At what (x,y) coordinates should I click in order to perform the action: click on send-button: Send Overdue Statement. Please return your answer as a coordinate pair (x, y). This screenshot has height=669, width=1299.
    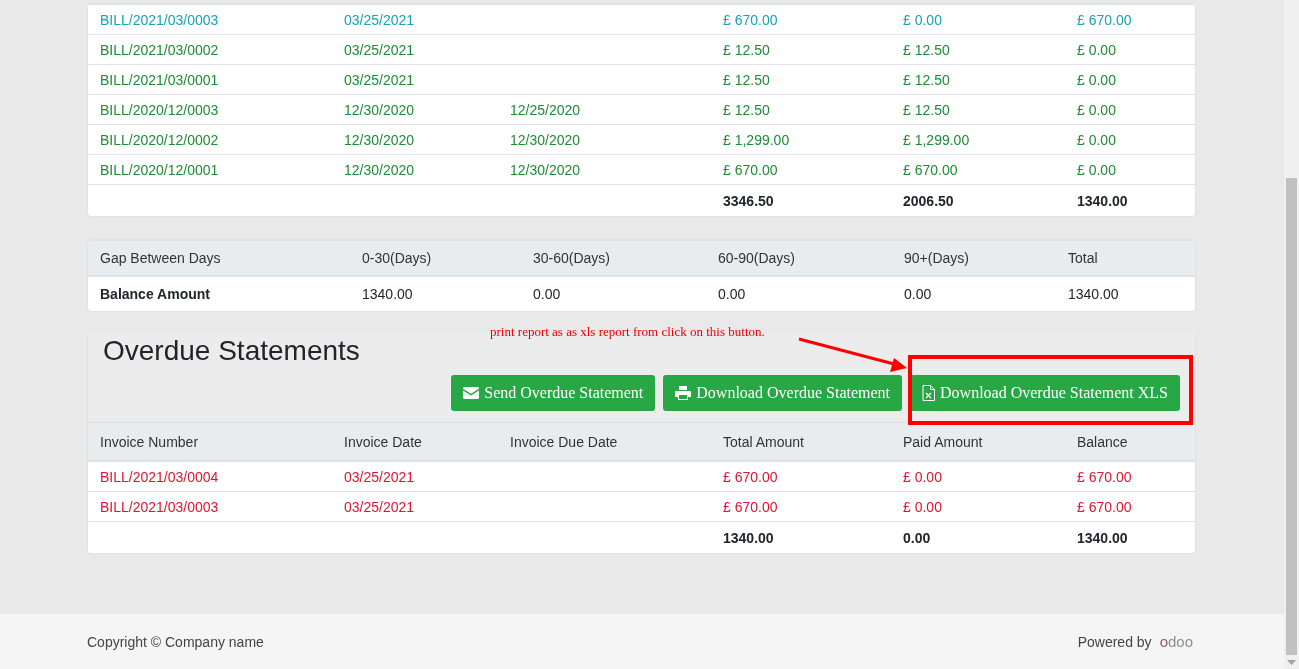
    Looking at the image, I should click on (553, 393).